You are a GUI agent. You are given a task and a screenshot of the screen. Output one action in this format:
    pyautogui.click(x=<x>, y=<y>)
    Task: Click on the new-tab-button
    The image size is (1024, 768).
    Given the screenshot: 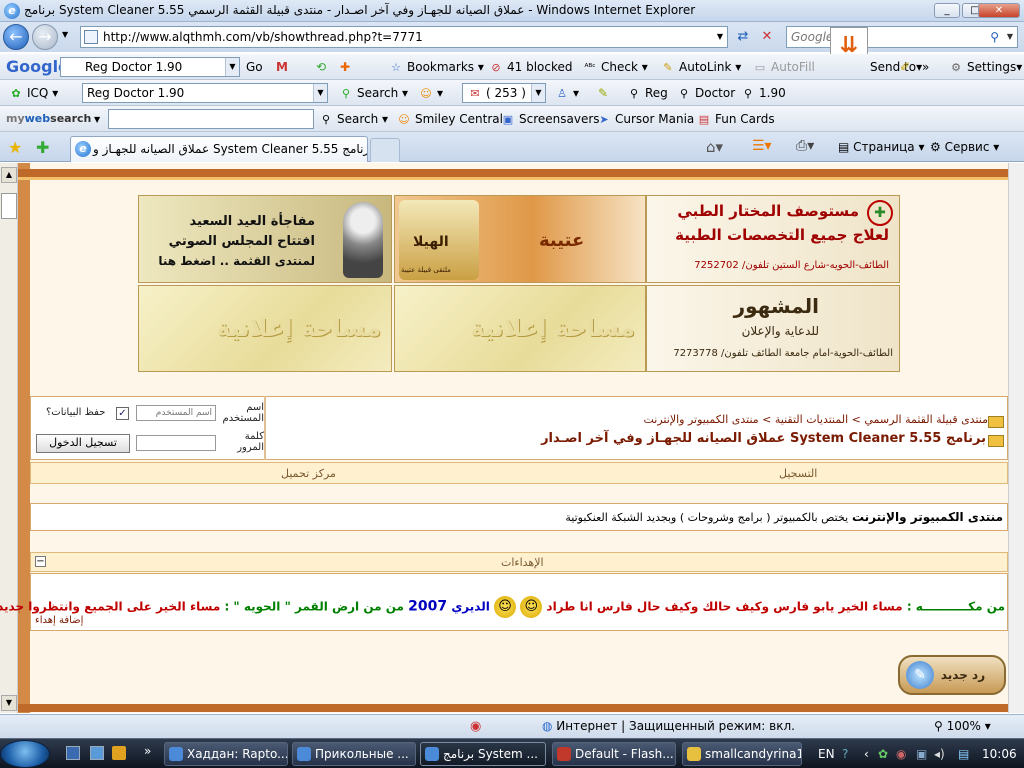 What is the action you would take?
    pyautogui.click(x=385, y=150)
    